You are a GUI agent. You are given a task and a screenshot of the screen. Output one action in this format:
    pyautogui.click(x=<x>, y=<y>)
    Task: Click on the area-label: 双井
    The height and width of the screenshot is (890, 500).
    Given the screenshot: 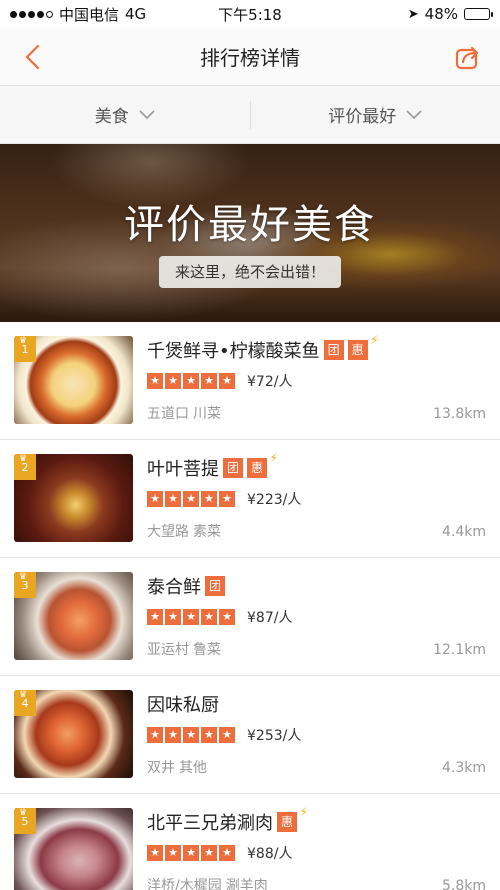 What is the action you would take?
    pyautogui.click(x=161, y=768)
    